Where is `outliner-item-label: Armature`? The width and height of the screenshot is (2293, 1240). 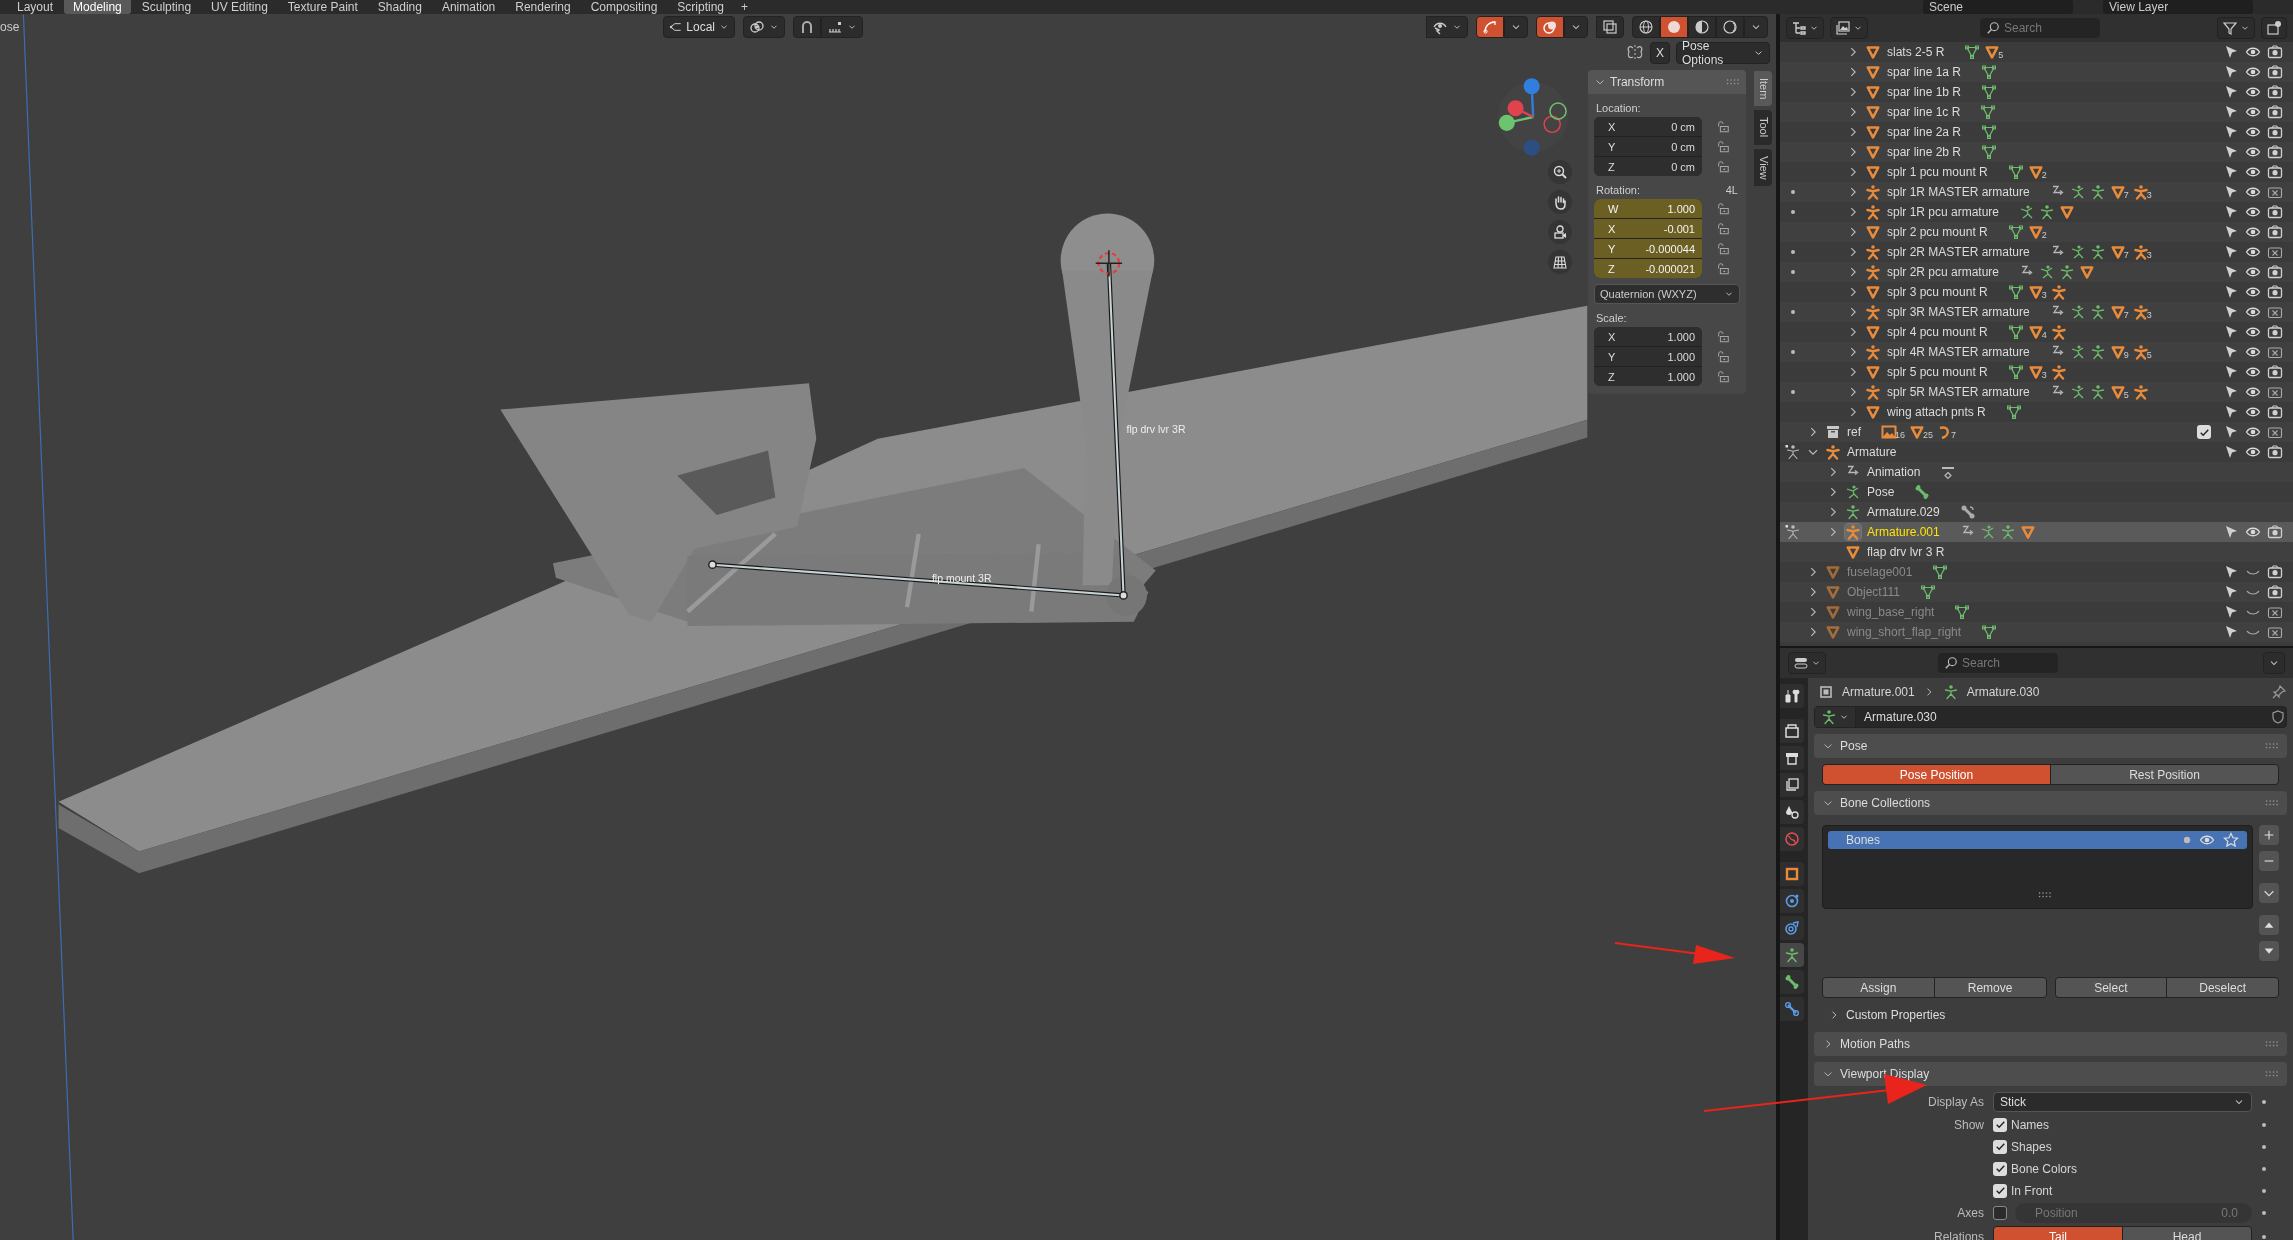 outliner-item-label: Armature is located at coordinates (1872, 452).